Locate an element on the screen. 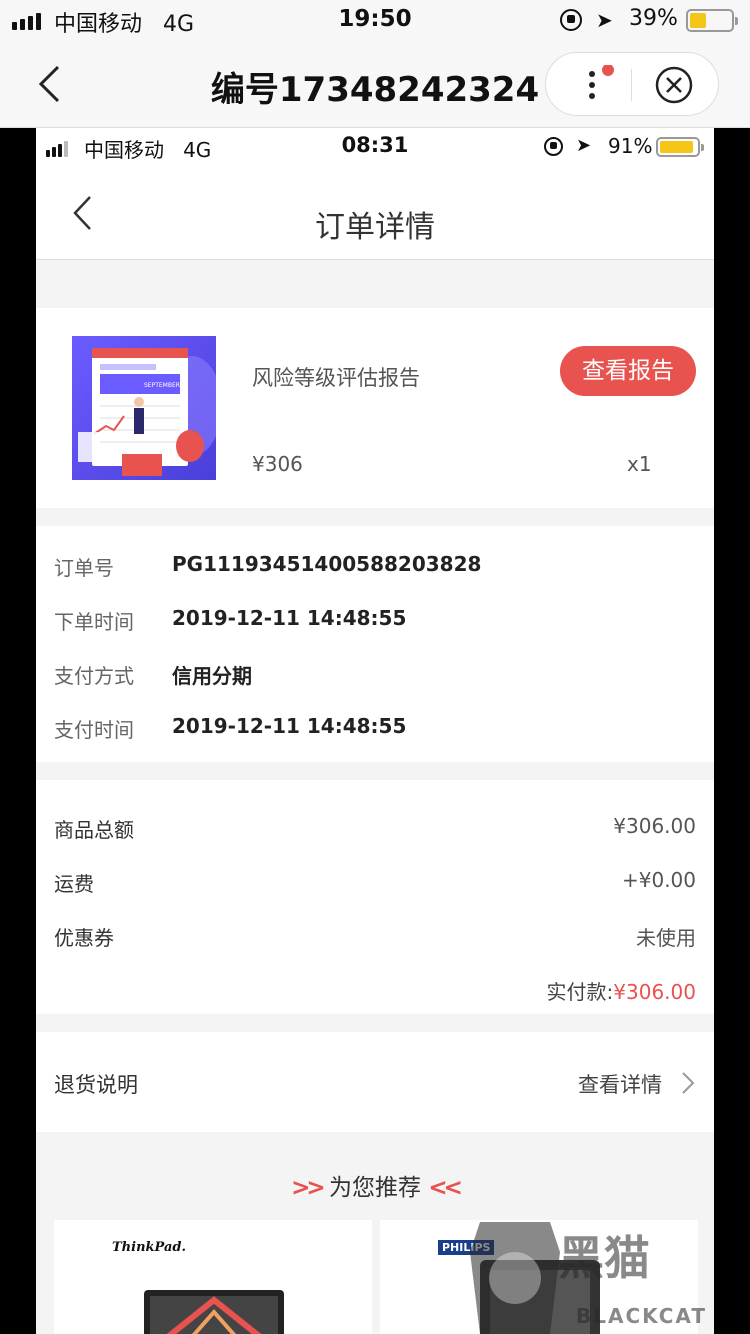 The width and height of the screenshot is (750, 1334). battery-percent: 91% is located at coordinates (630, 146).